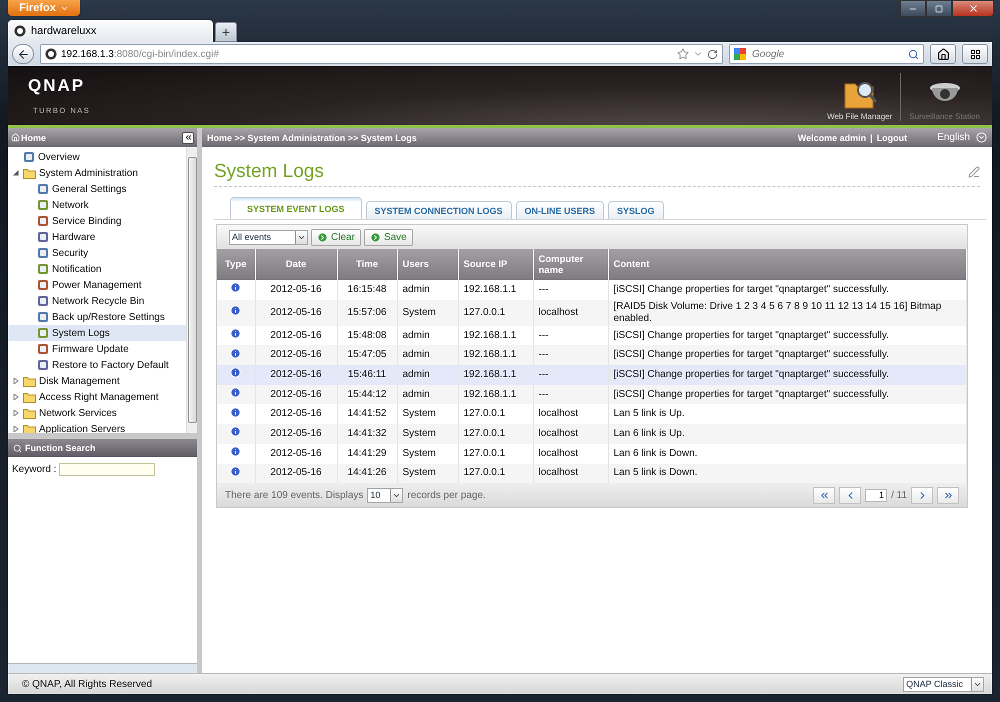 Image resolution: width=1000 pixels, height=702 pixels. I want to click on maximize-icon, so click(939, 8).